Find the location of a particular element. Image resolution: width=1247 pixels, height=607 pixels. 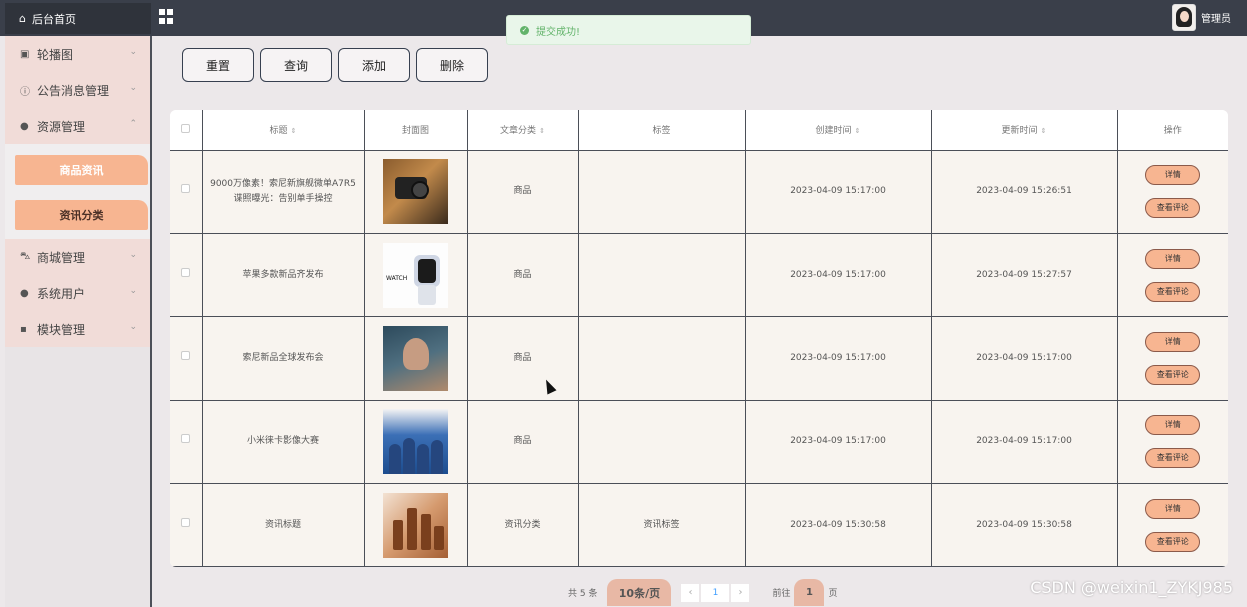

sidebar-item-mall: ⛍ 商城管理 ⌄ is located at coordinates (78, 257).